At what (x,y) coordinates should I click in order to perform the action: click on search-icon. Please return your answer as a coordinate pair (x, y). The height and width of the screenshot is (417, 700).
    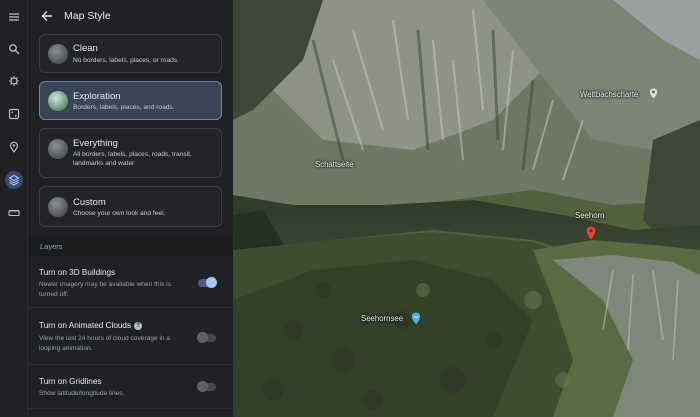
    Looking at the image, I should click on (14, 49).